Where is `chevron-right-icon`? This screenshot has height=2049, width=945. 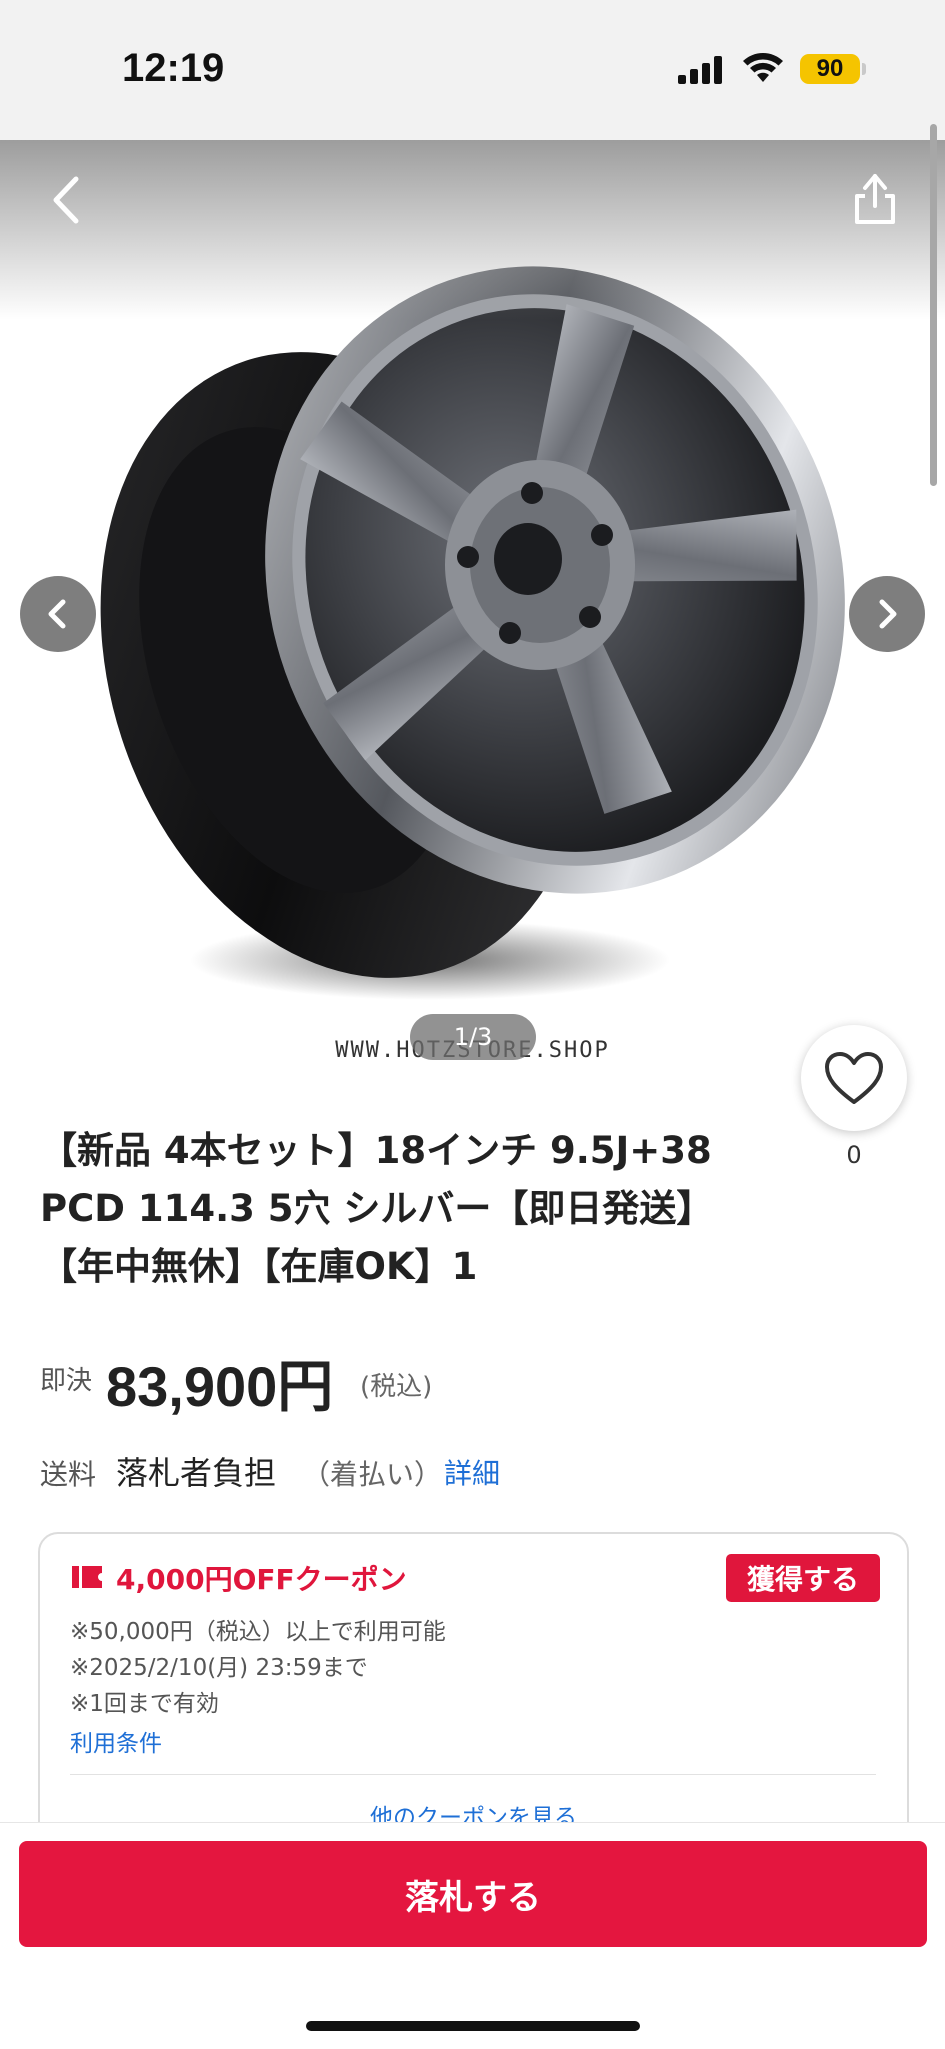 chevron-right-icon is located at coordinates (888, 614).